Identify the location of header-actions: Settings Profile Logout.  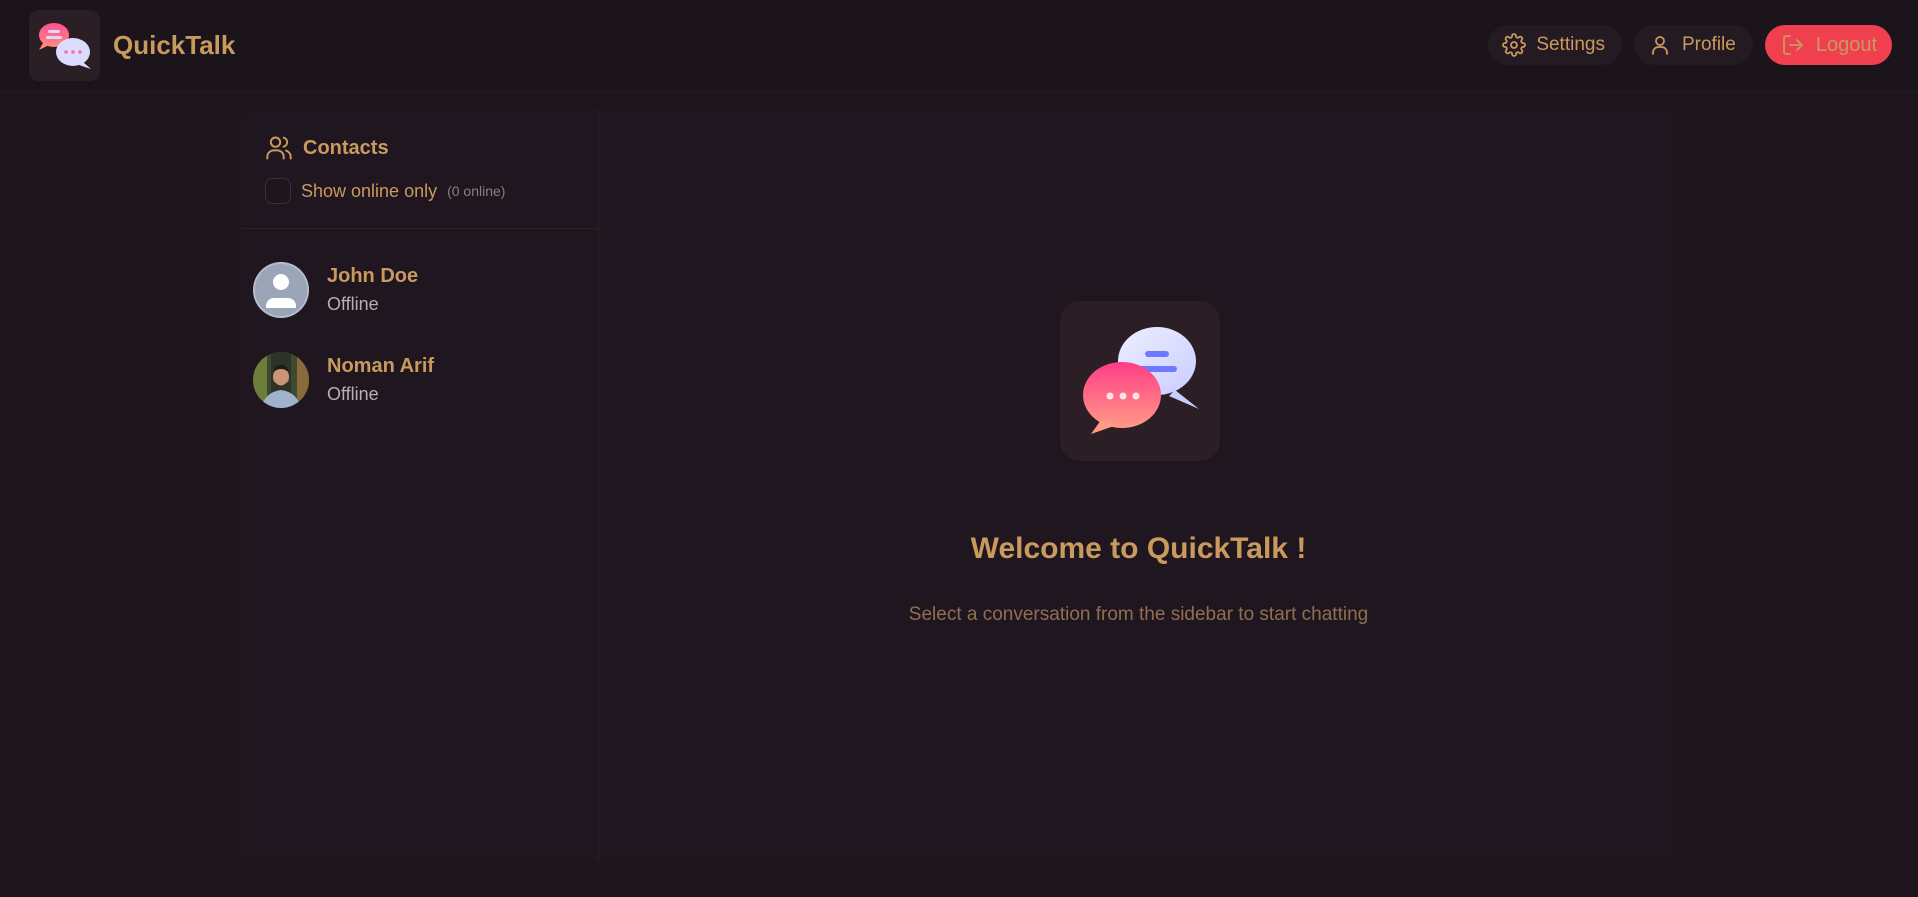
(1690, 45).